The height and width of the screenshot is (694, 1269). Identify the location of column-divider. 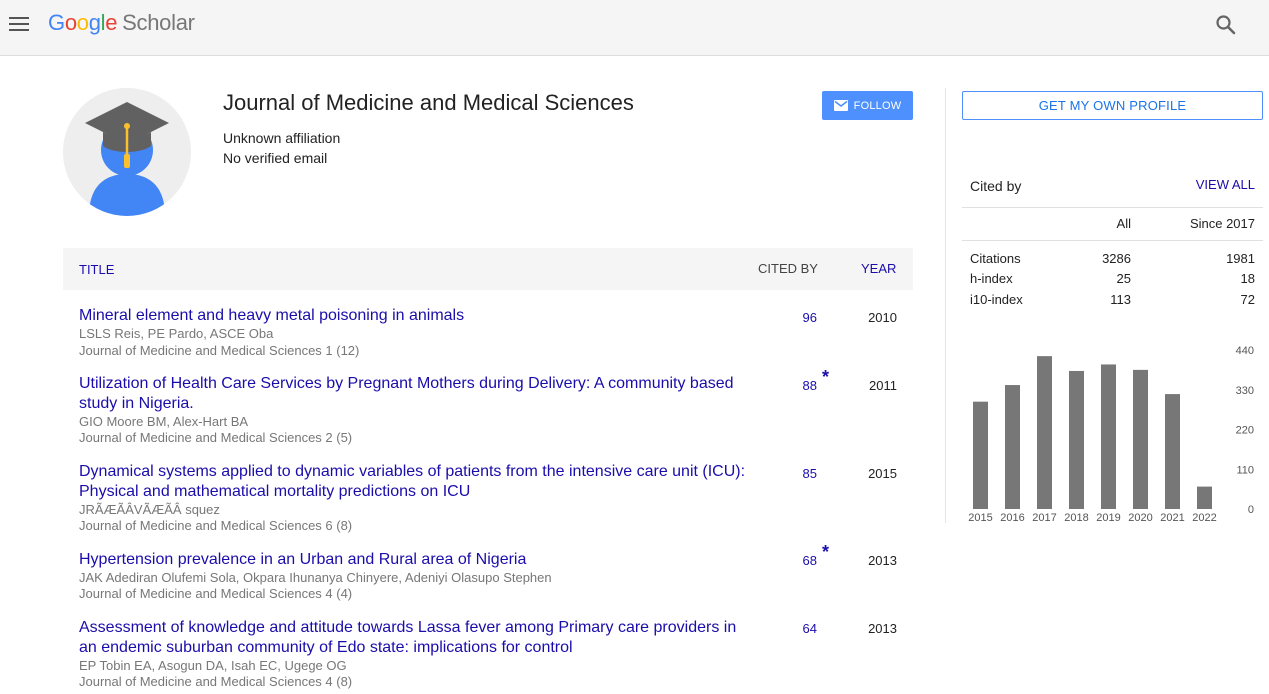
(945, 305).